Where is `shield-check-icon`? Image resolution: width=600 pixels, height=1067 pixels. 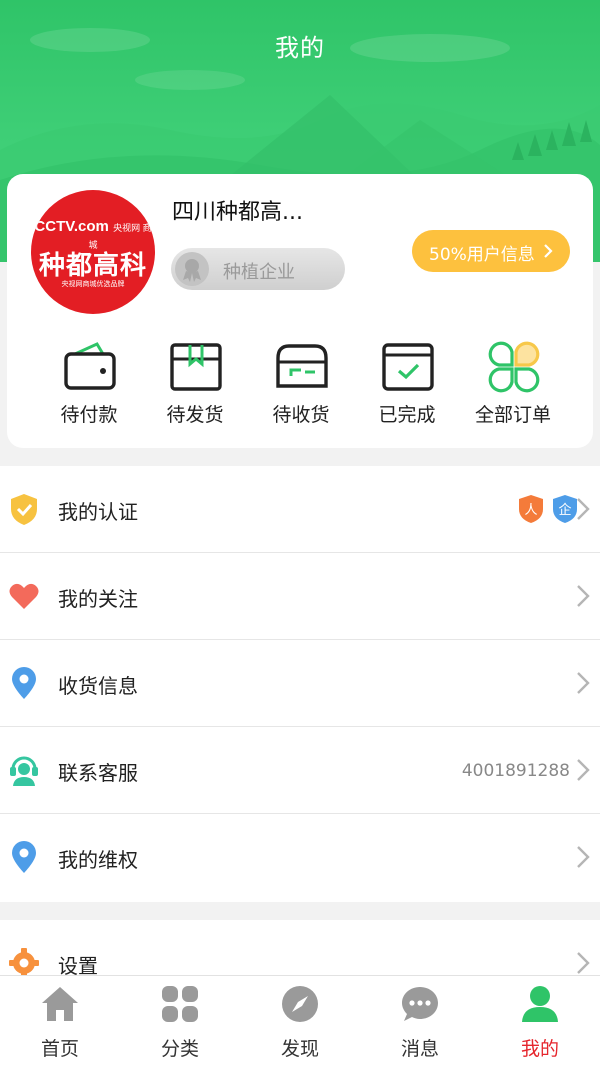
shield-check-icon is located at coordinates (24, 509).